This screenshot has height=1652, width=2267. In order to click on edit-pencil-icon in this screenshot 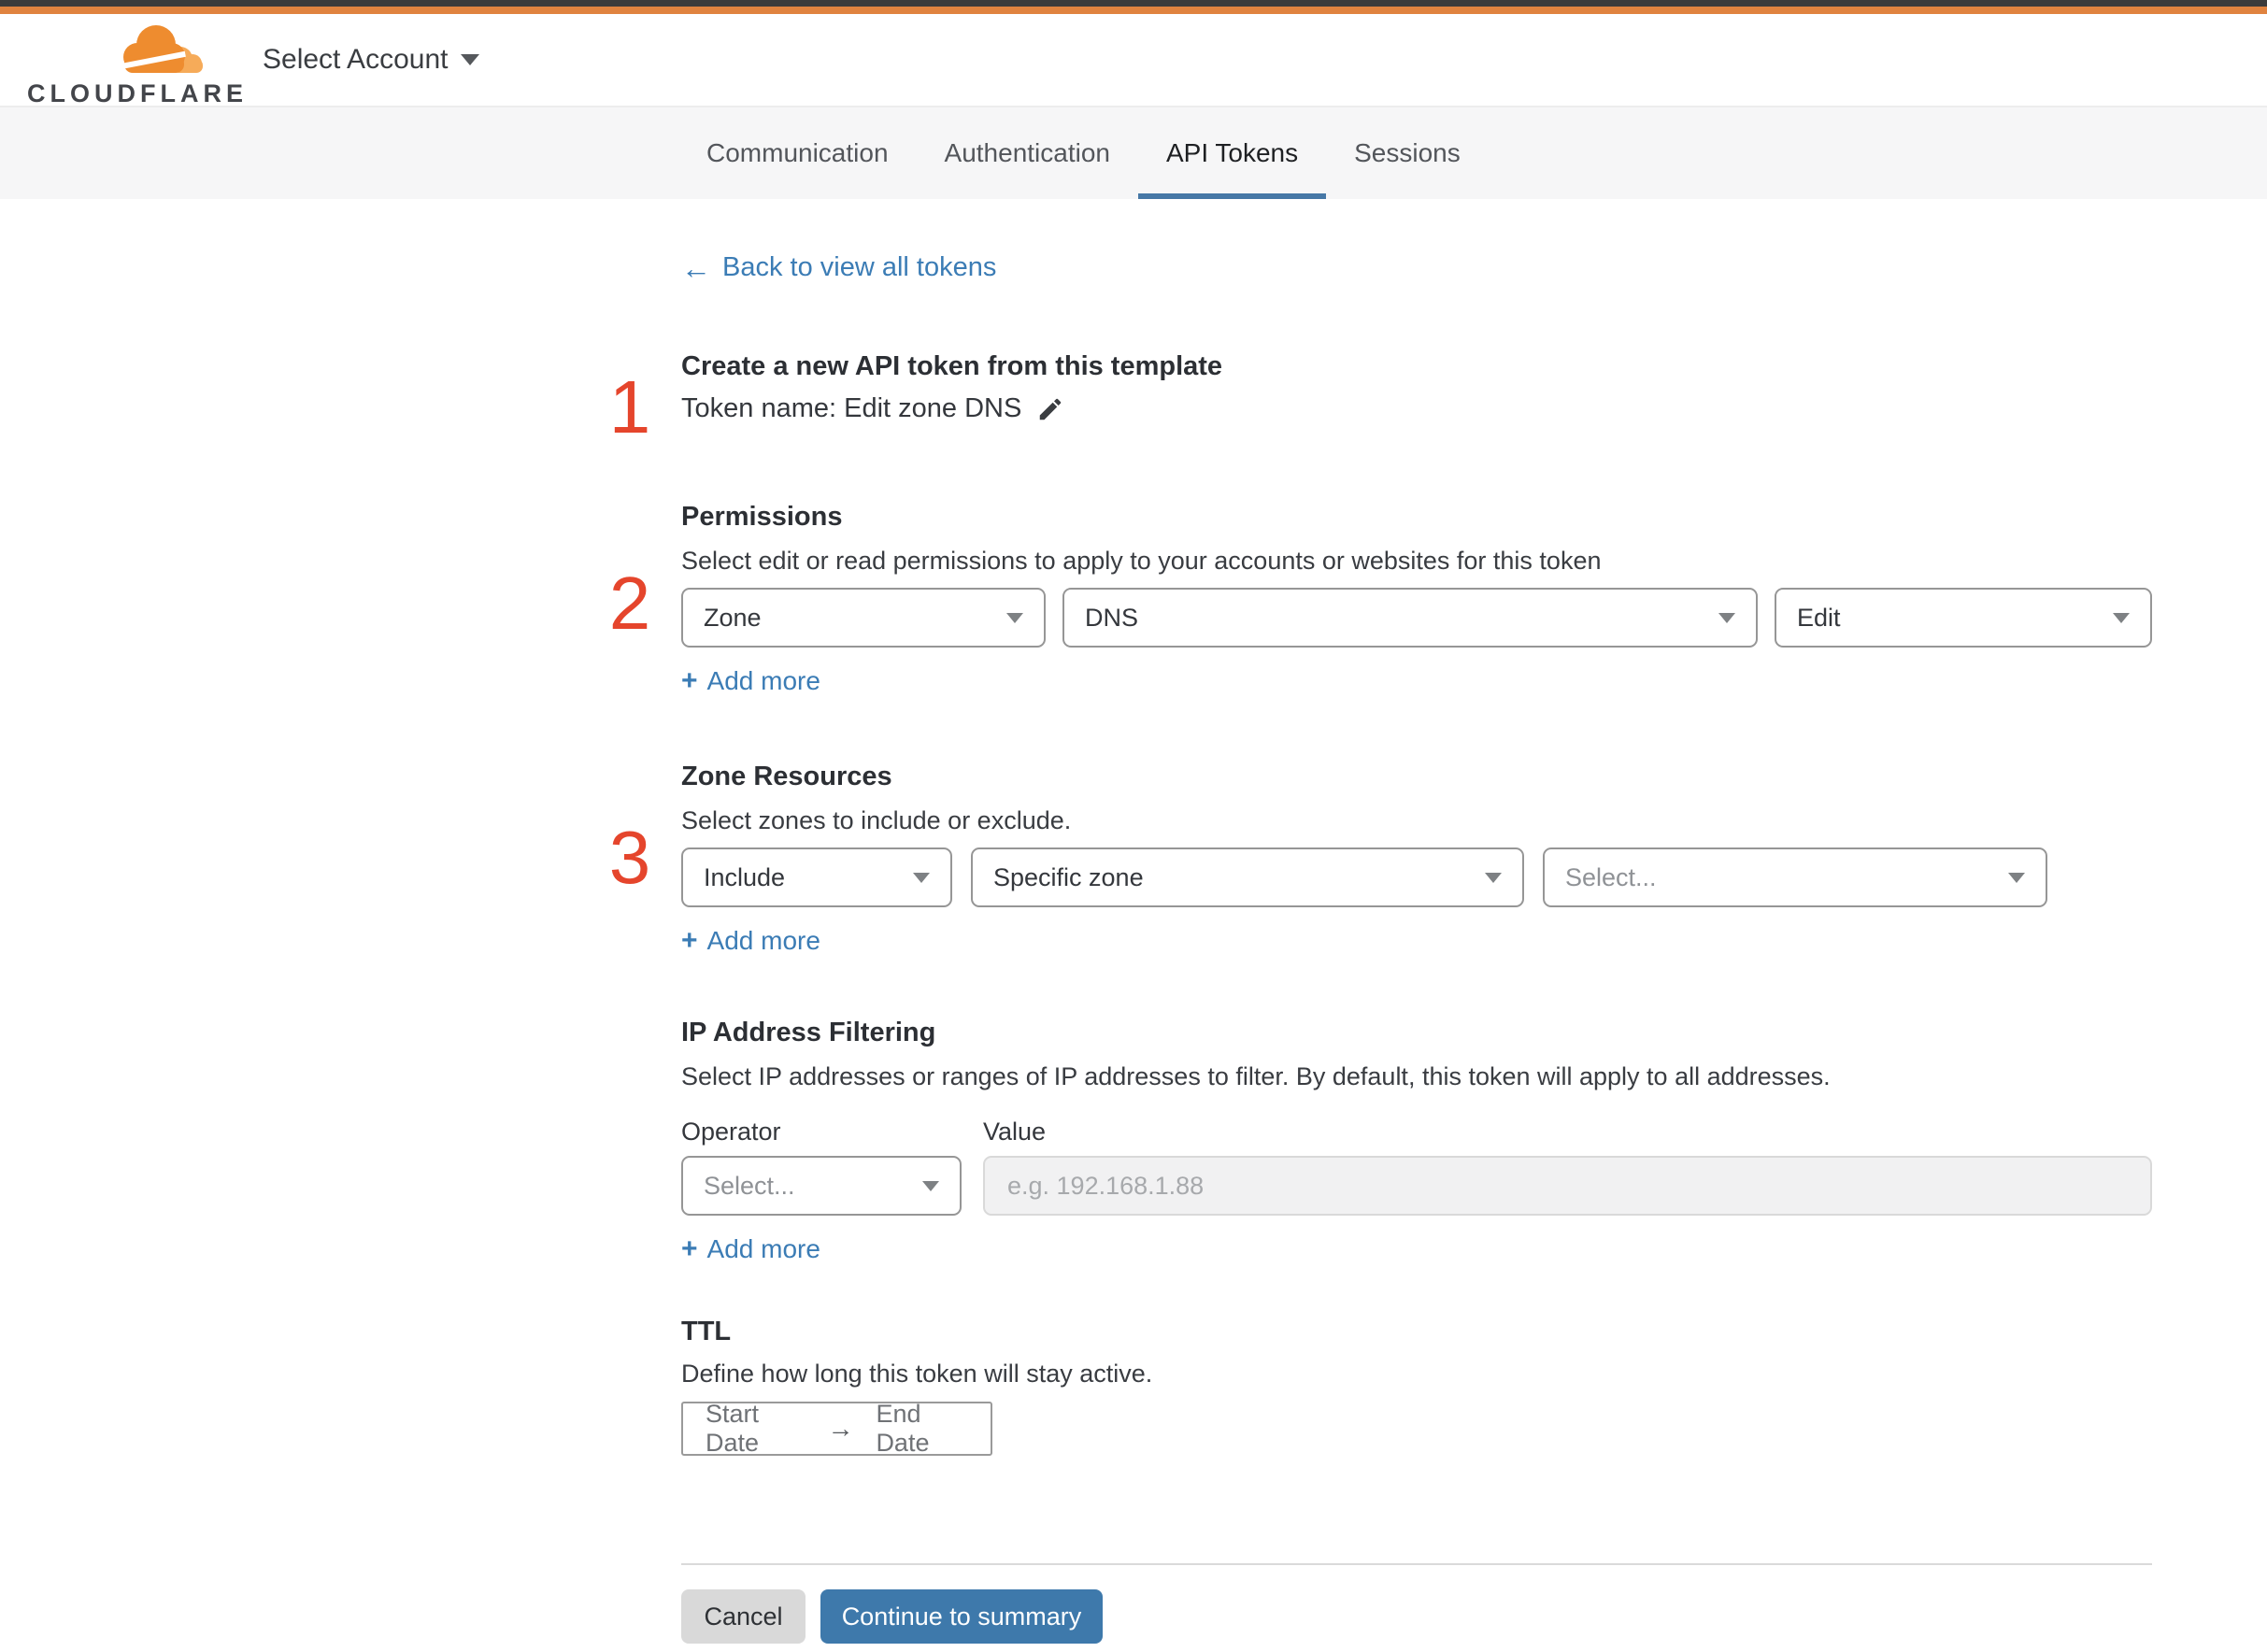, I will do `click(1050, 409)`.